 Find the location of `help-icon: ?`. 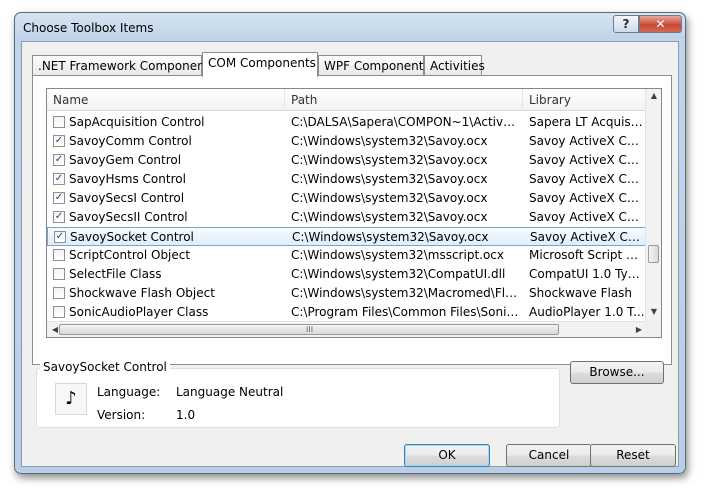

help-icon: ? is located at coordinates (626, 24).